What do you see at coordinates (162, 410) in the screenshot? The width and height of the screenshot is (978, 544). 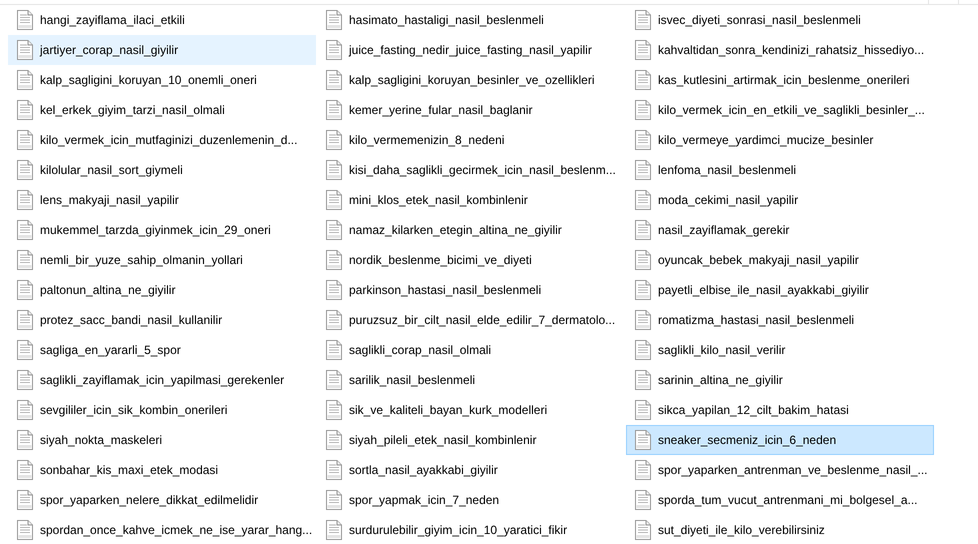 I see `file-item: sevgililer_icin_sik_kombin_onerileri` at bounding box center [162, 410].